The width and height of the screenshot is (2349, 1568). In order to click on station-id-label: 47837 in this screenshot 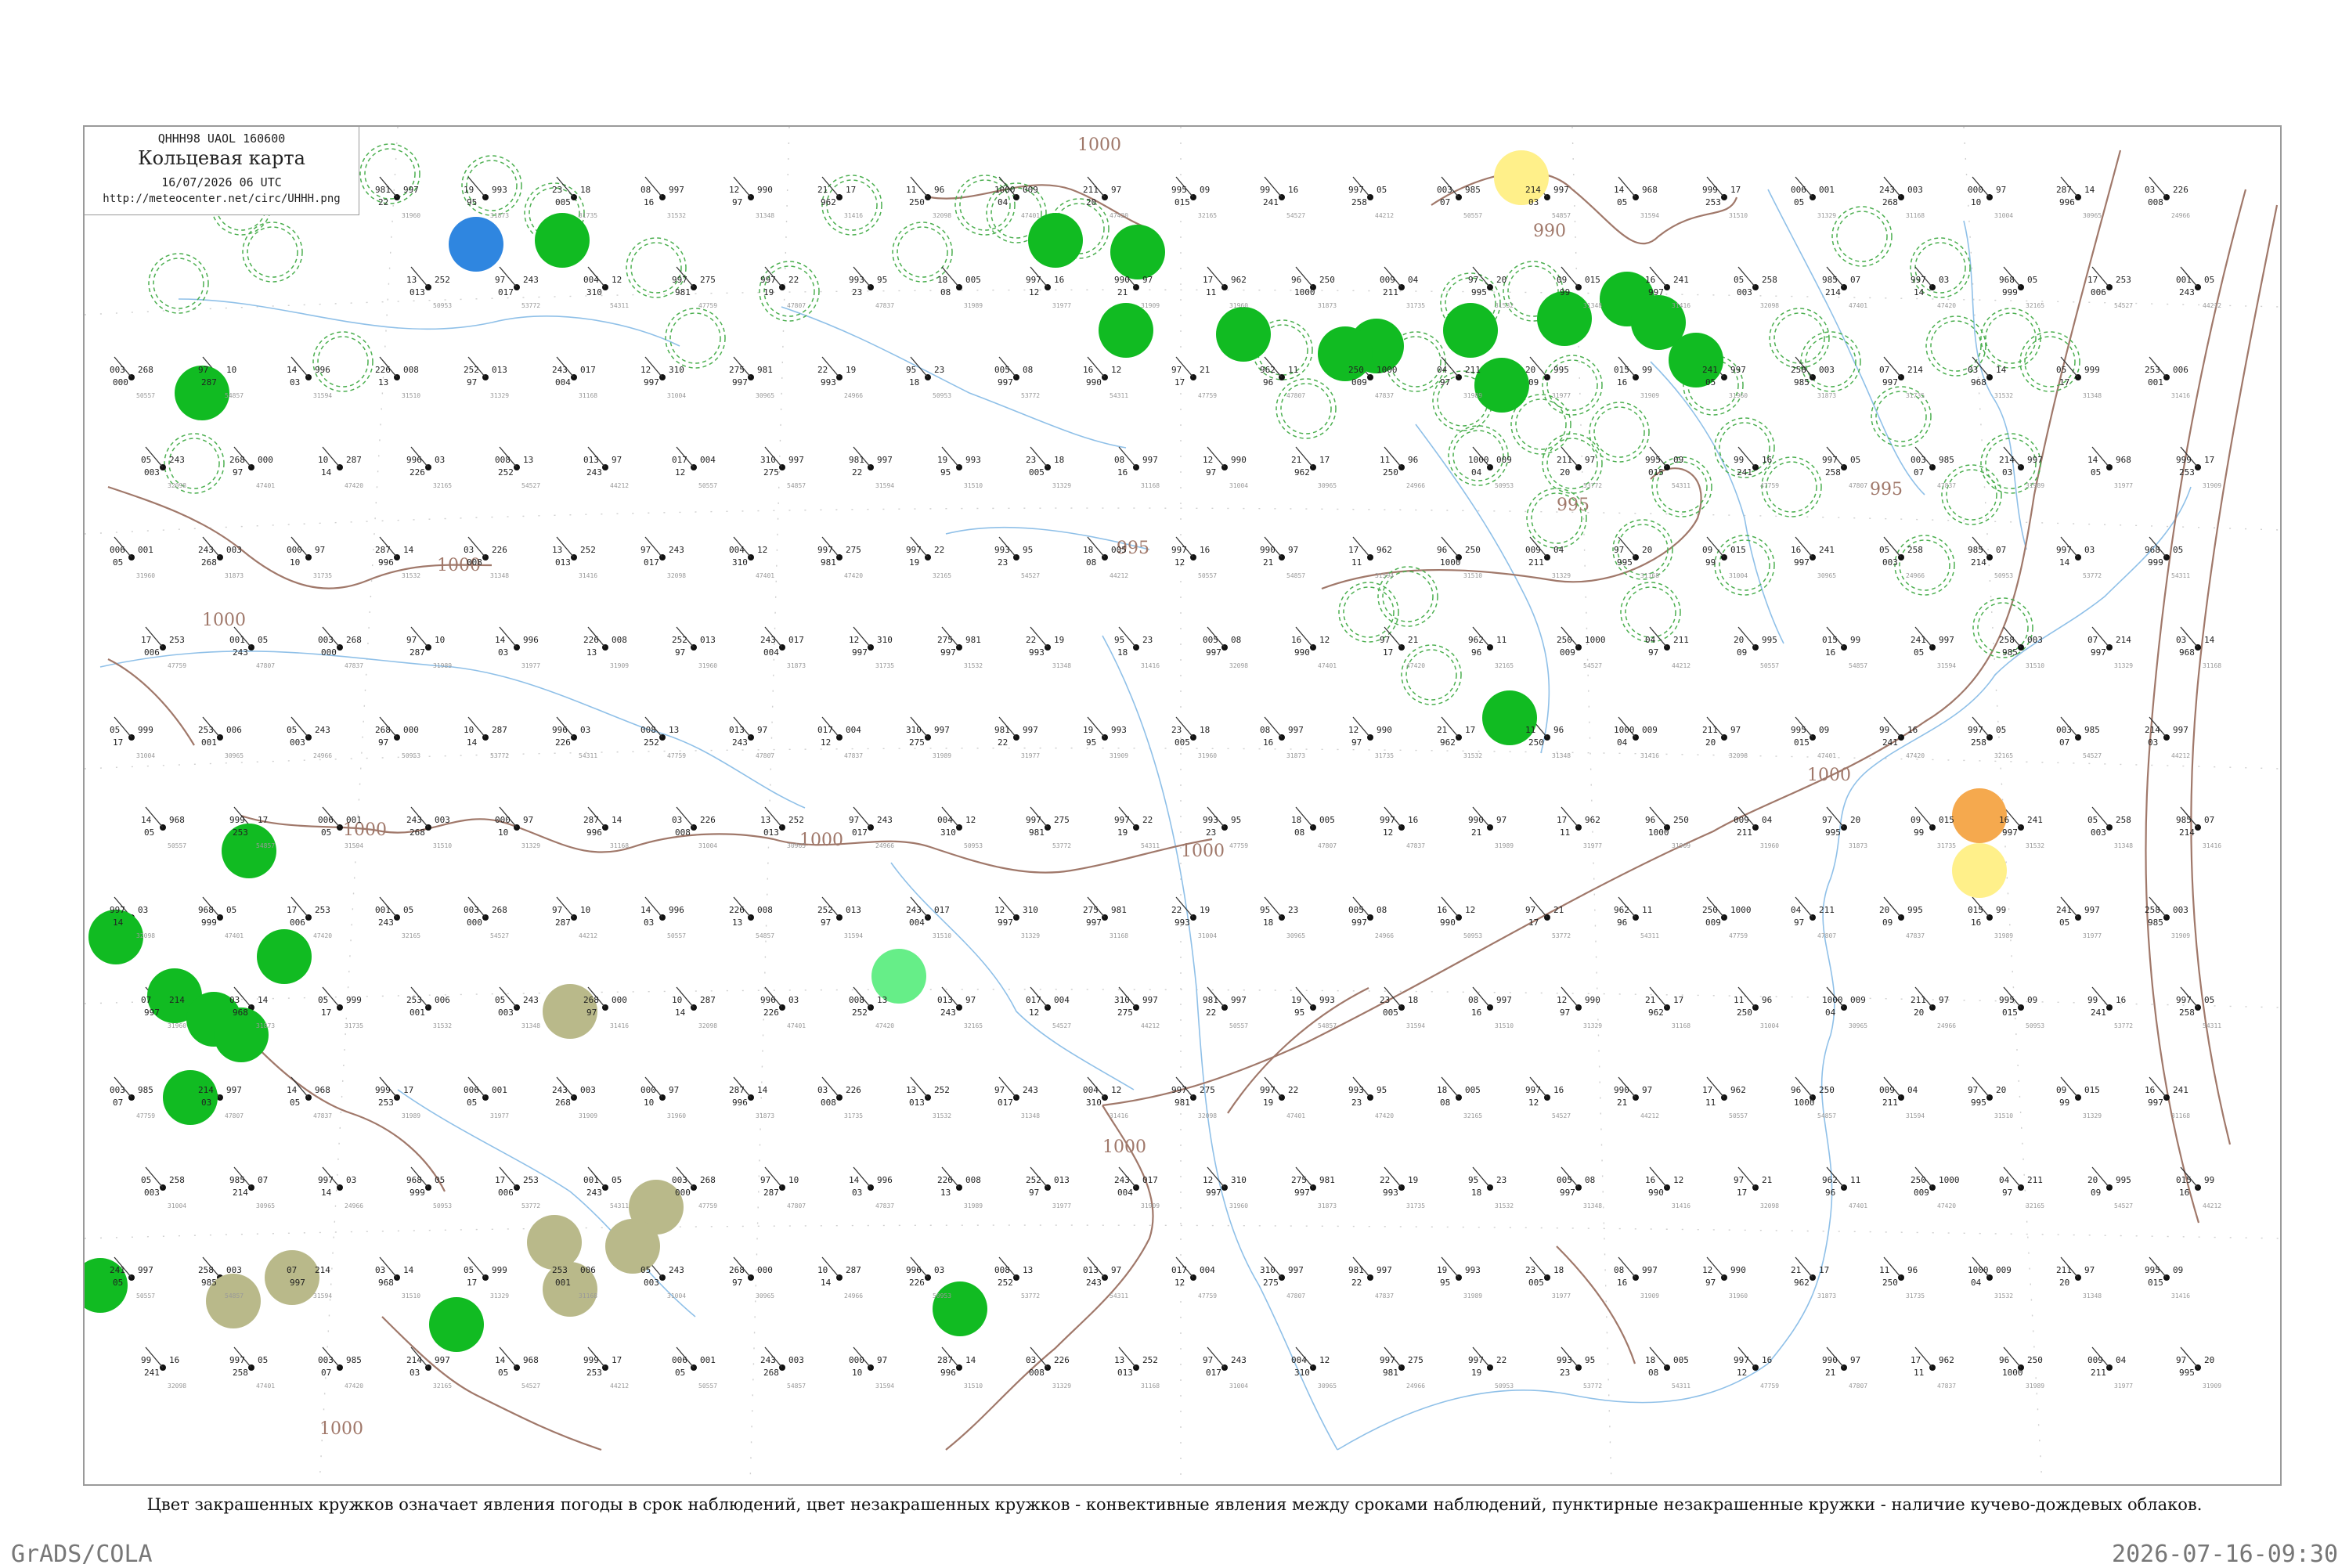, I will do `click(1947, 485)`.